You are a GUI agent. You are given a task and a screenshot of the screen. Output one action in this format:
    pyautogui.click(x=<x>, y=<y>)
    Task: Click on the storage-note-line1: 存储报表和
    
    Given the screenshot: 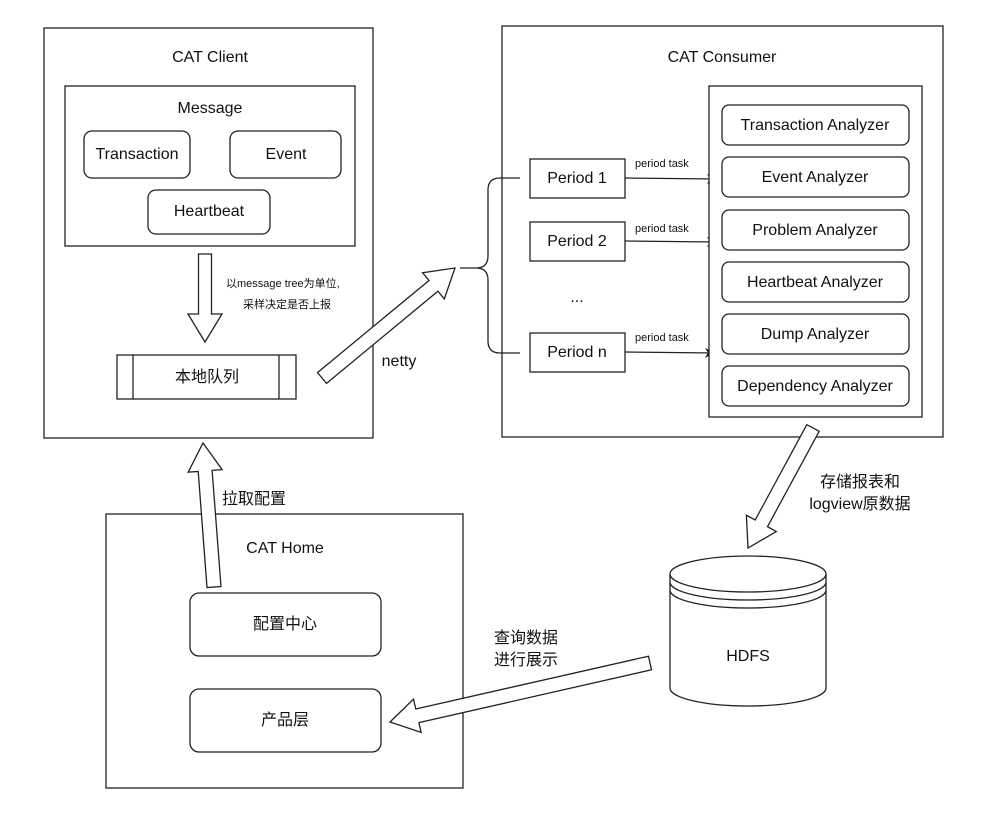 What is the action you would take?
    pyautogui.click(x=860, y=482)
    